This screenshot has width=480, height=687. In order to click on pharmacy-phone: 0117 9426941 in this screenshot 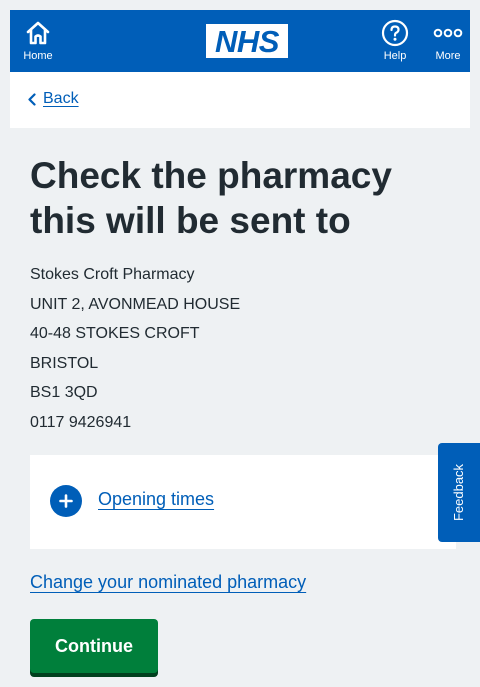, I will do `click(81, 422)`.